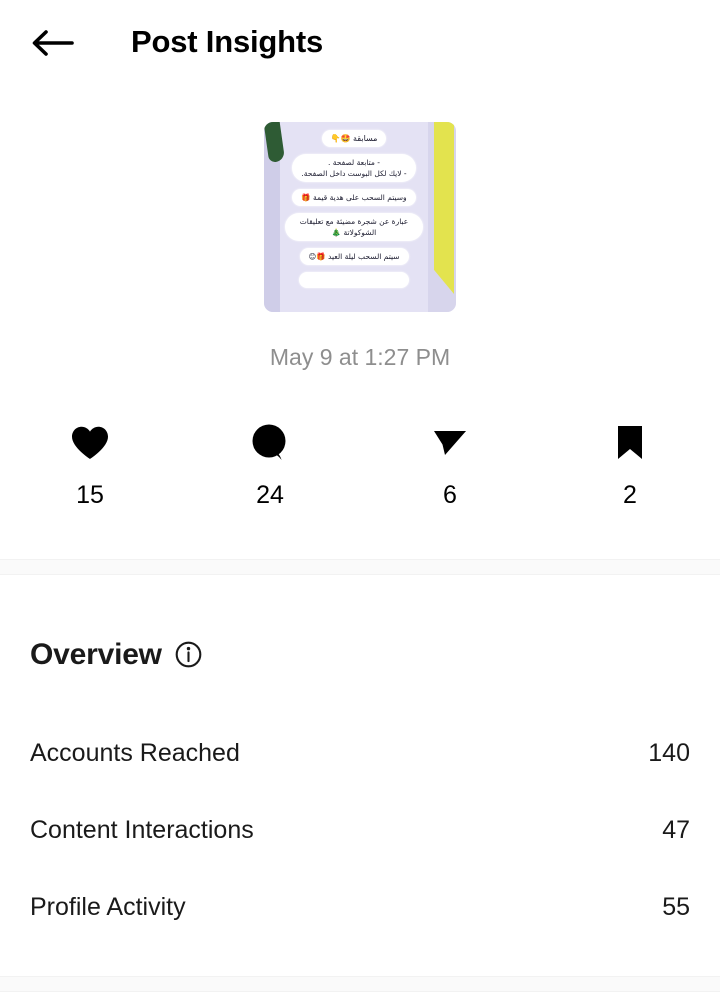 The width and height of the screenshot is (720, 994). What do you see at coordinates (354, 138) in the screenshot?
I see `thumbnail-bubble: مسابقة 🤩👇` at bounding box center [354, 138].